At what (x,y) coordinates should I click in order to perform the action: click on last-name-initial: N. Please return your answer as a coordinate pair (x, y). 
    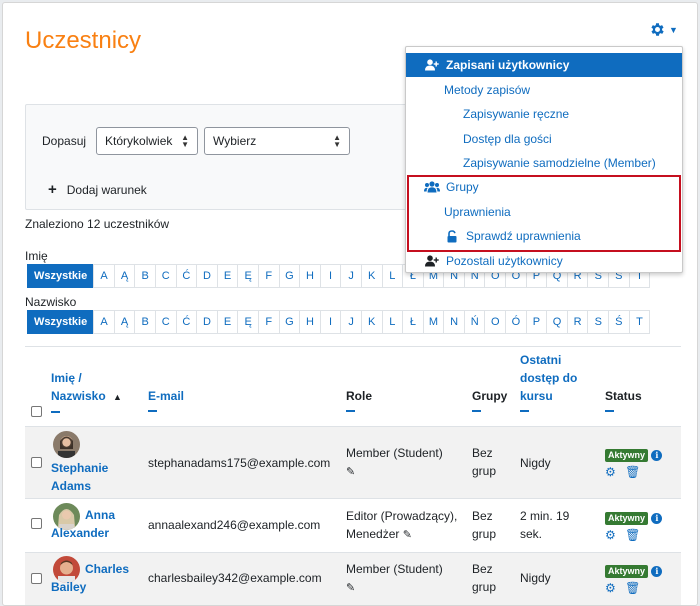
    Looking at the image, I should click on (454, 322).